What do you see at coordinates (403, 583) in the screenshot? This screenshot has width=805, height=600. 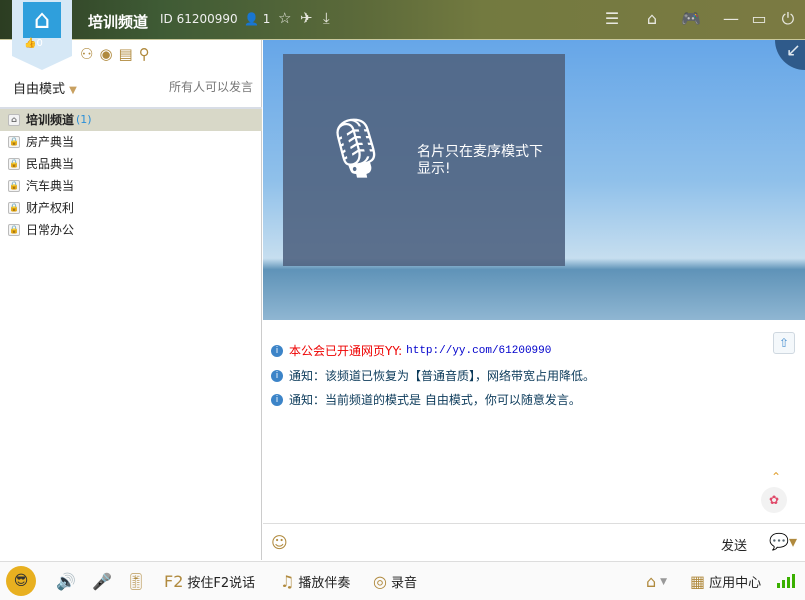 I see `record-label: 录音` at bounding box center [403, 583].